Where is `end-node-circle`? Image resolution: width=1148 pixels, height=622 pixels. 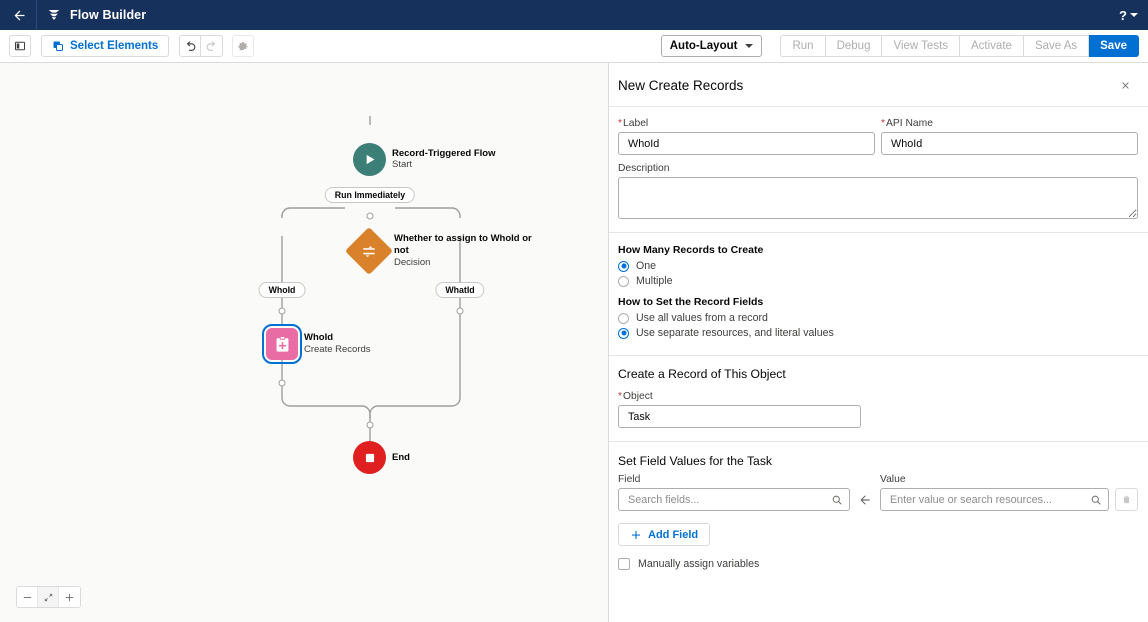
end-node-circle is located at coordinates (369, 457).